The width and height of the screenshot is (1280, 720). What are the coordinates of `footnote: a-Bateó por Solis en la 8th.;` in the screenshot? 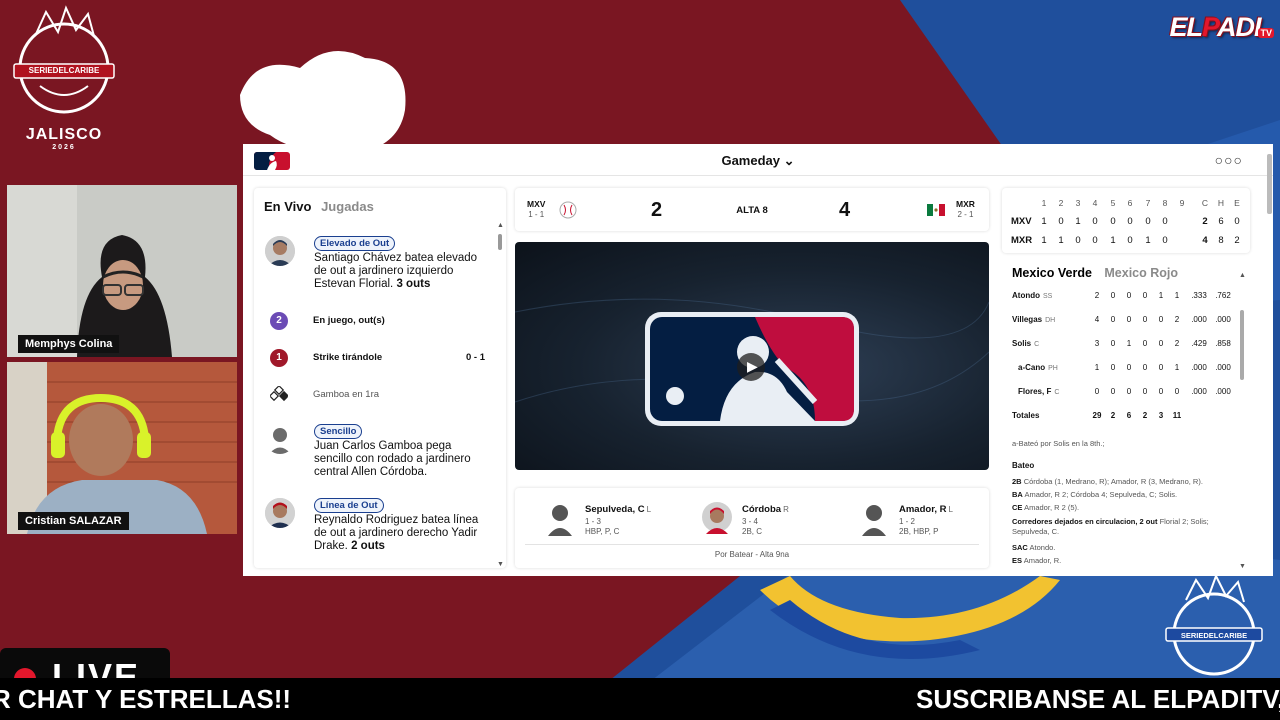 It's located at (1058, 443).